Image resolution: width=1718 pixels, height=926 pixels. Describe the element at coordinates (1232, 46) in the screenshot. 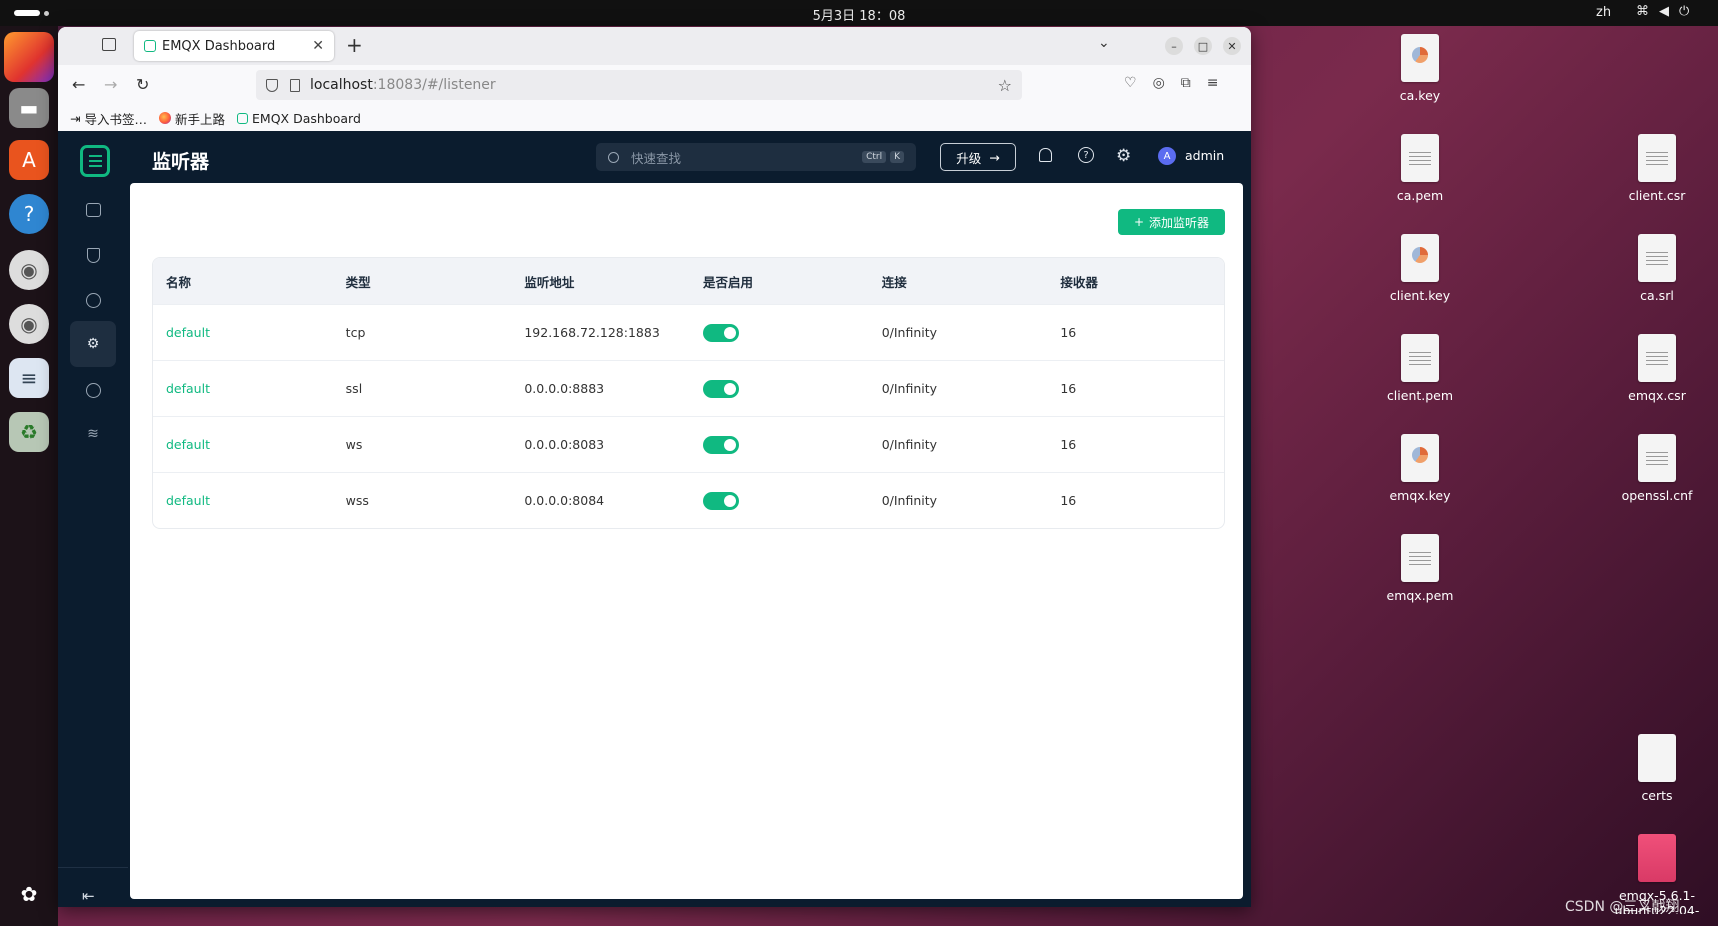

I see `close-window-button: ✕` at that location.